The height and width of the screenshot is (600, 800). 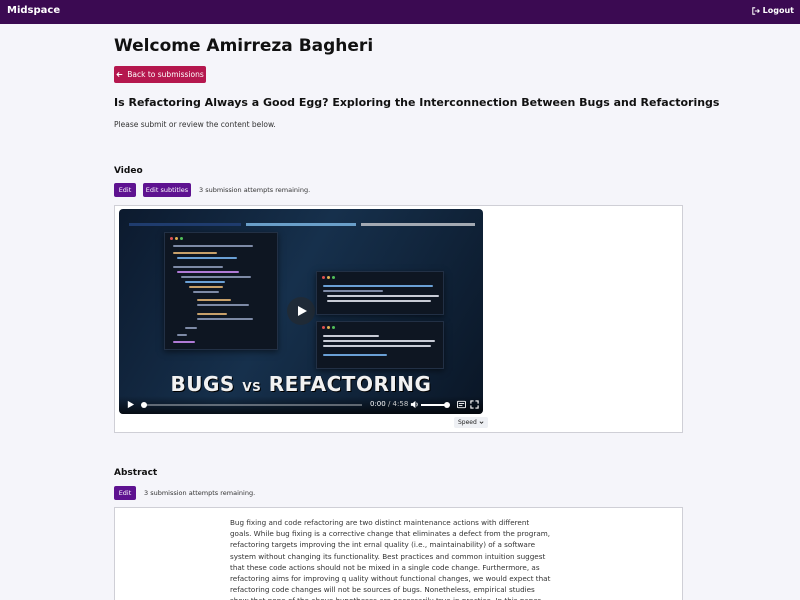 What do you see at coordinates (398, 404) in the screenshot?
I see `duration: / 4:58` at bounding box center [398, 404].